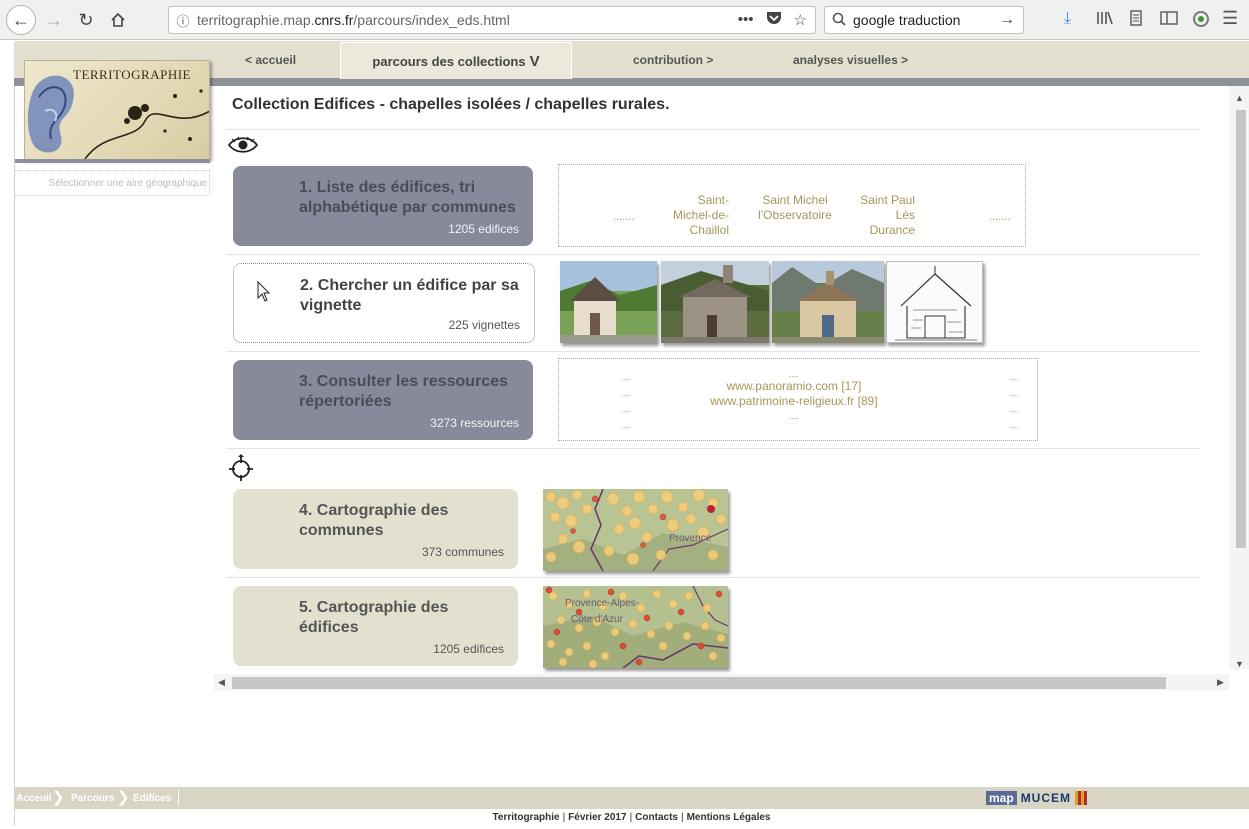 The width and height of the screenshot is (1249, 829). What do you see at coordinates (374, 520) in the screenshot?
I see `card-title: 4. Cartographie des communes` at bounding box center [374, 520].